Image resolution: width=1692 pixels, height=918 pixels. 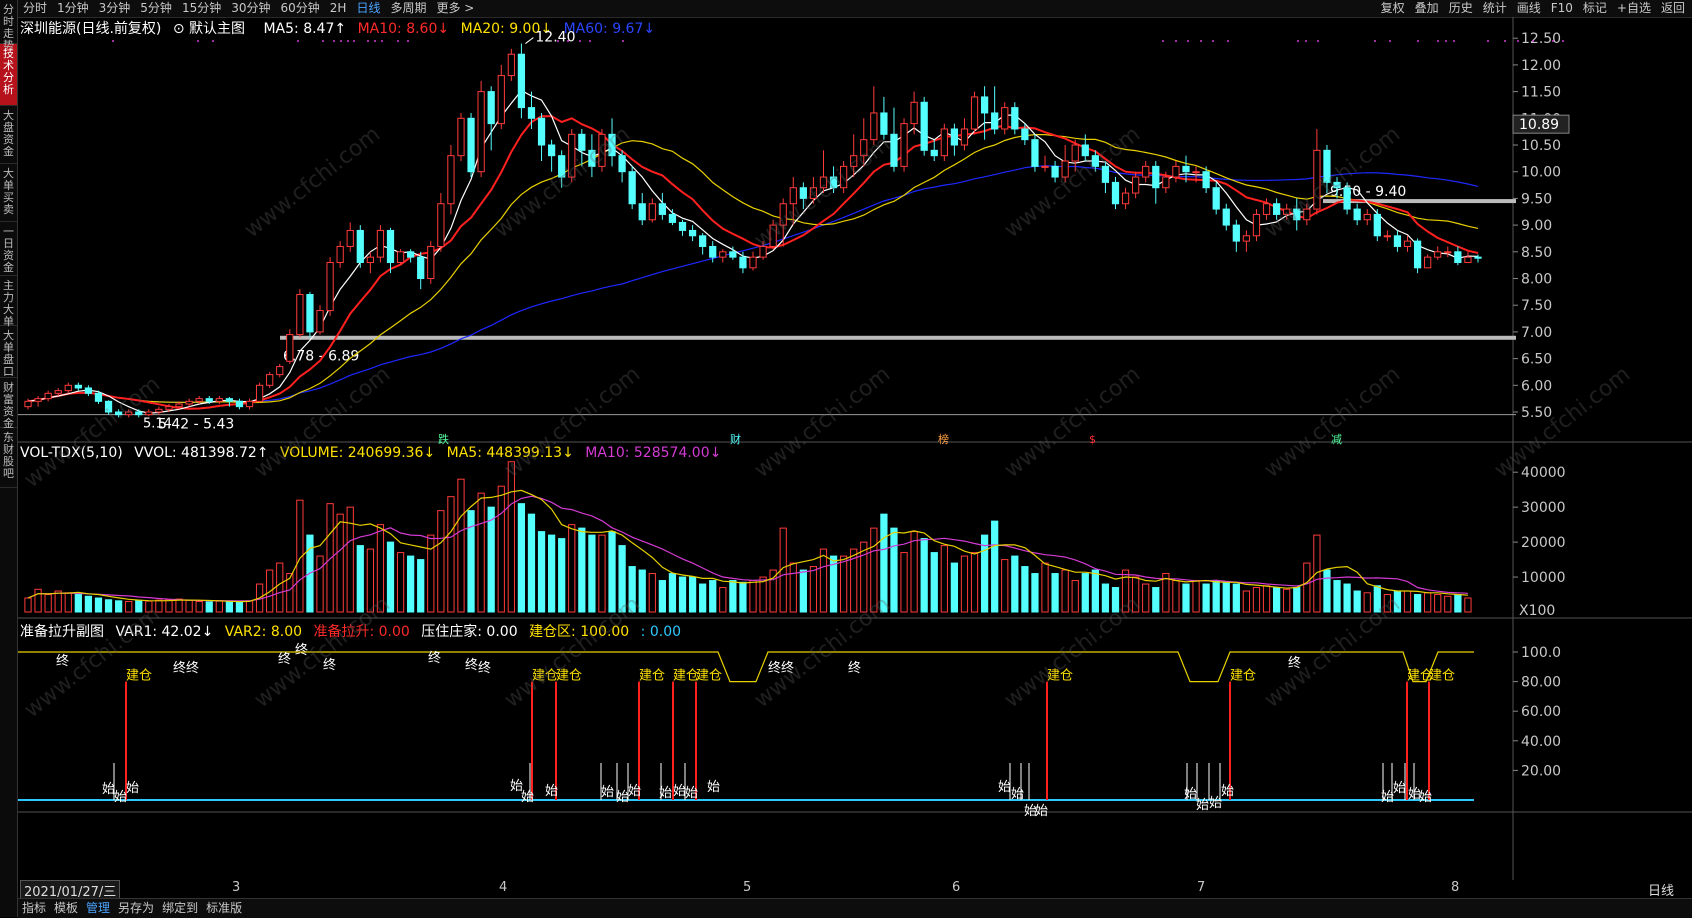 What do you see at coordinates (8, 352) in the screenshot?
I see `sidebar-item-6: 大单盘口` at bounding box center [8, 352].